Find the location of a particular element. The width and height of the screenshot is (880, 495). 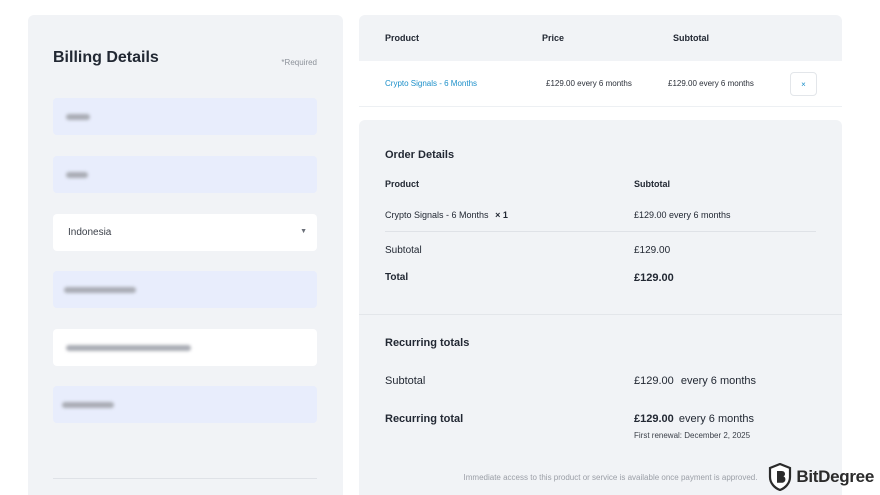

header-product: Product is located at coordinates (402, 38).